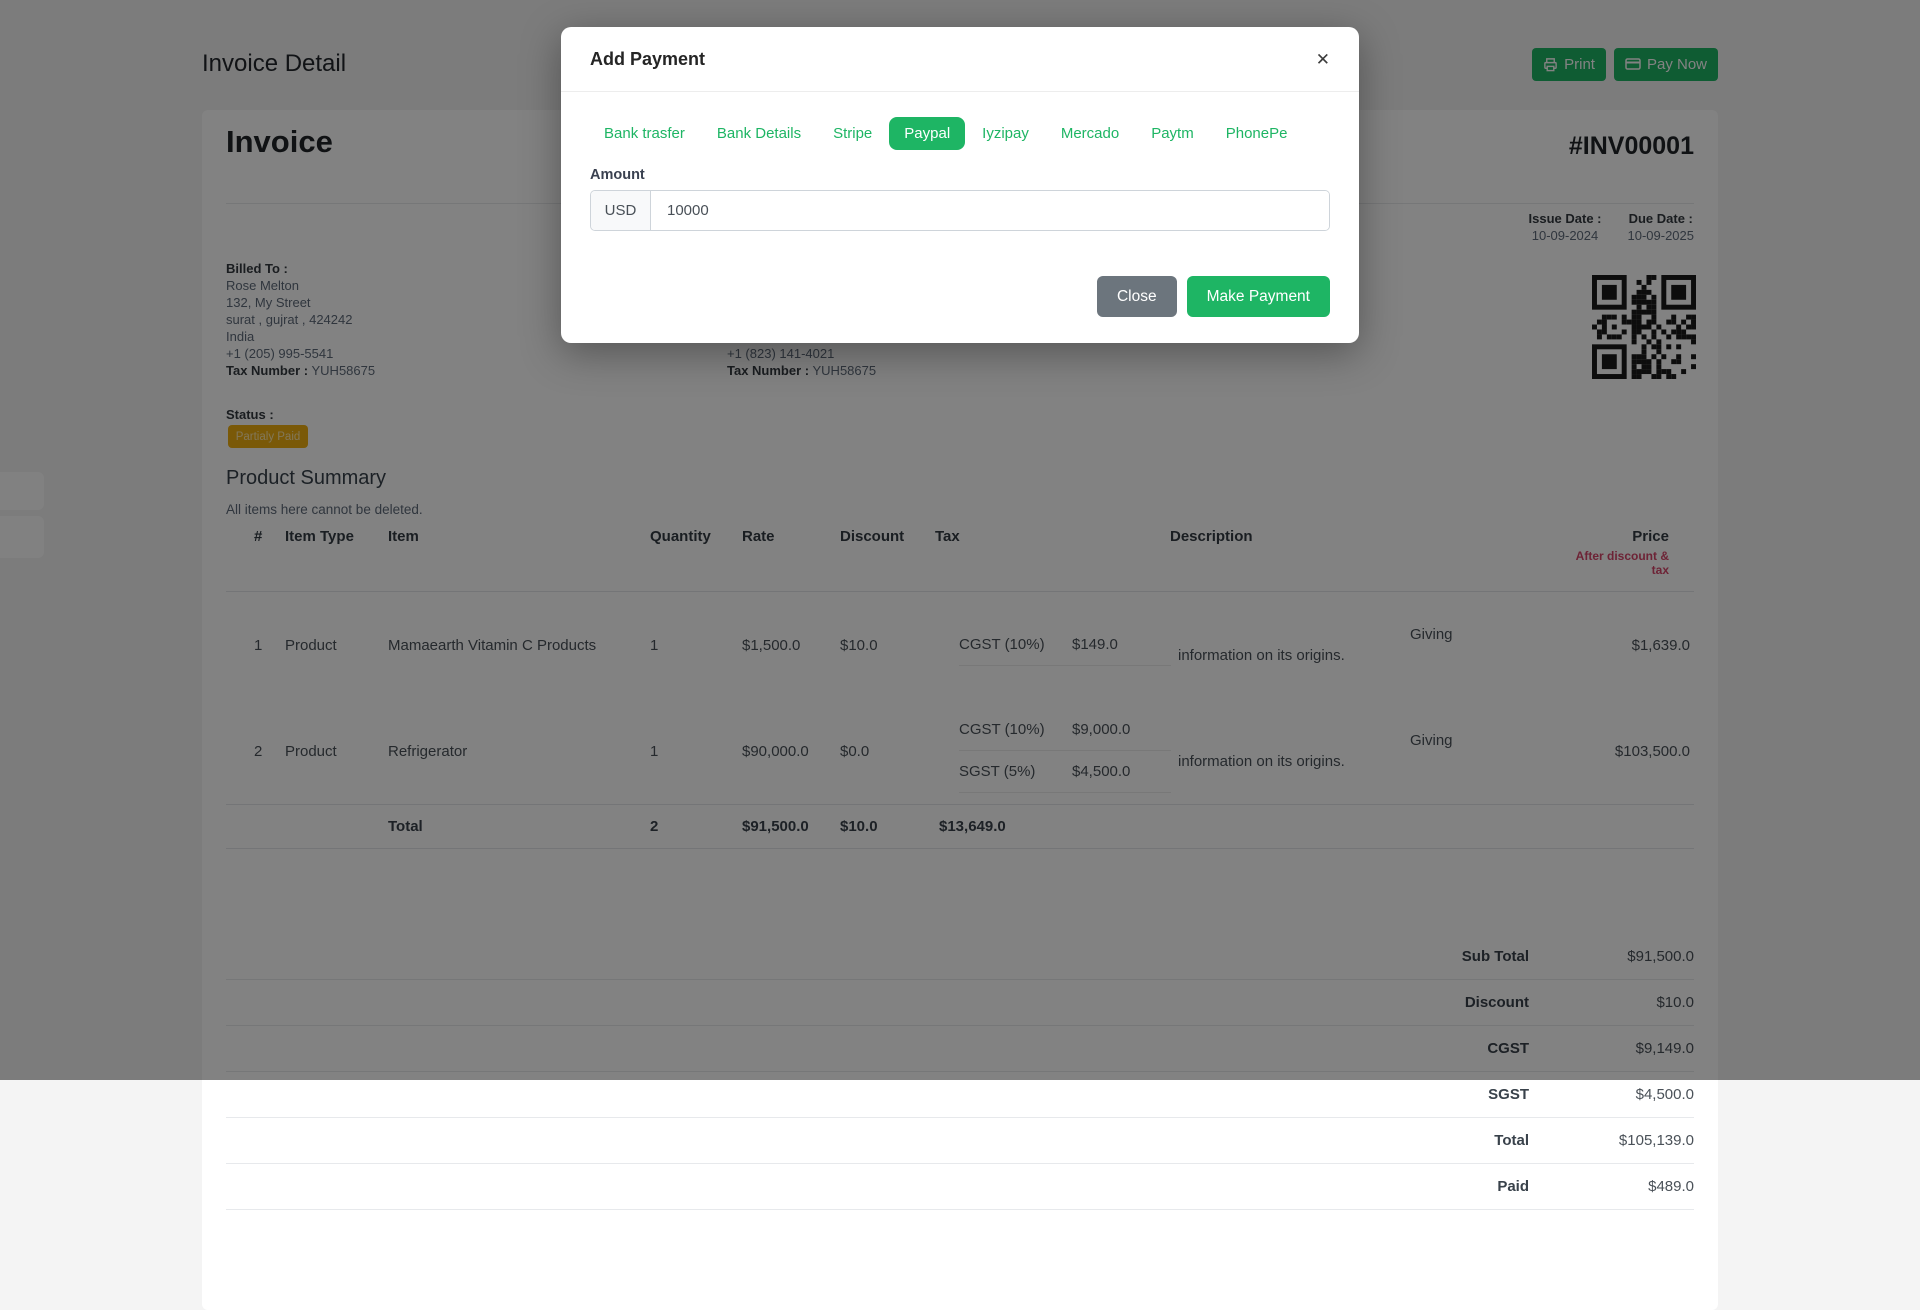 This screenshot has height=1310, width=1920. Describe the element at coordinates (852, 133) in the screenshot. I see `tab-stripe: Stripe` at that location.